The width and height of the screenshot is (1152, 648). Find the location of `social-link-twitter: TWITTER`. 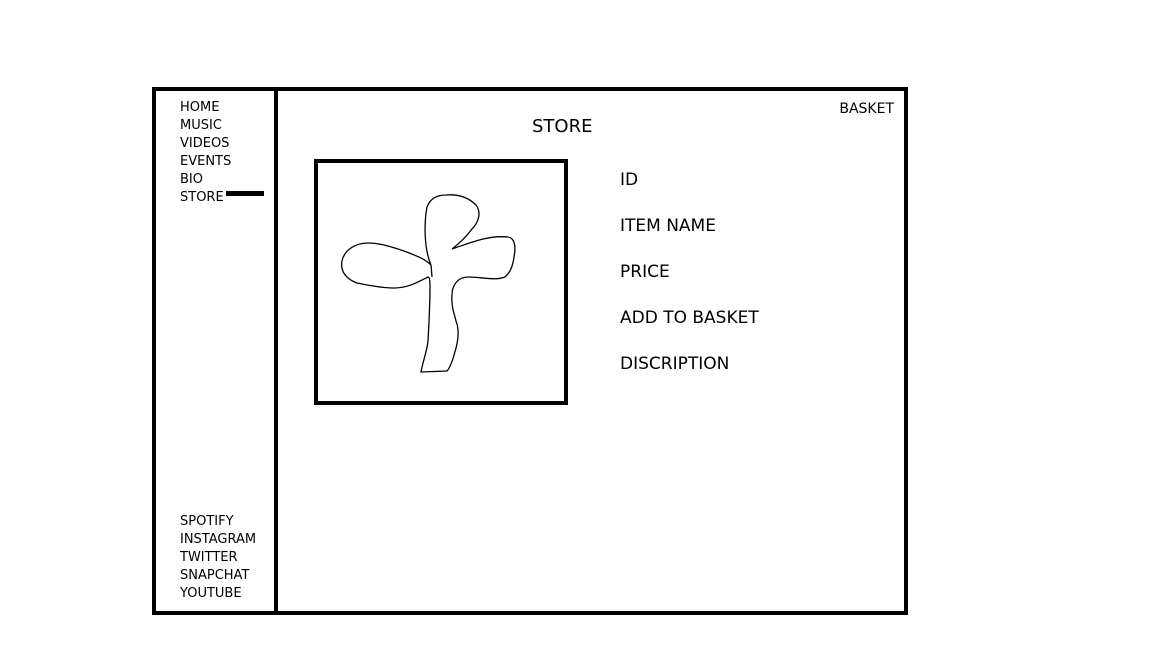

social-link-twitter: TWITTER is located at coordinates (218, 558).